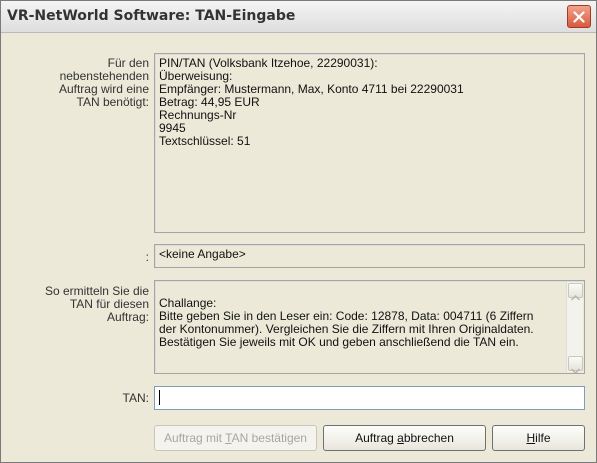  What do you see at coordinates (298, 17) in the screenshot?
I see `title-bar: VR-NetWorld Software: TAN-Eingabe` at bounding box center [298, 17].